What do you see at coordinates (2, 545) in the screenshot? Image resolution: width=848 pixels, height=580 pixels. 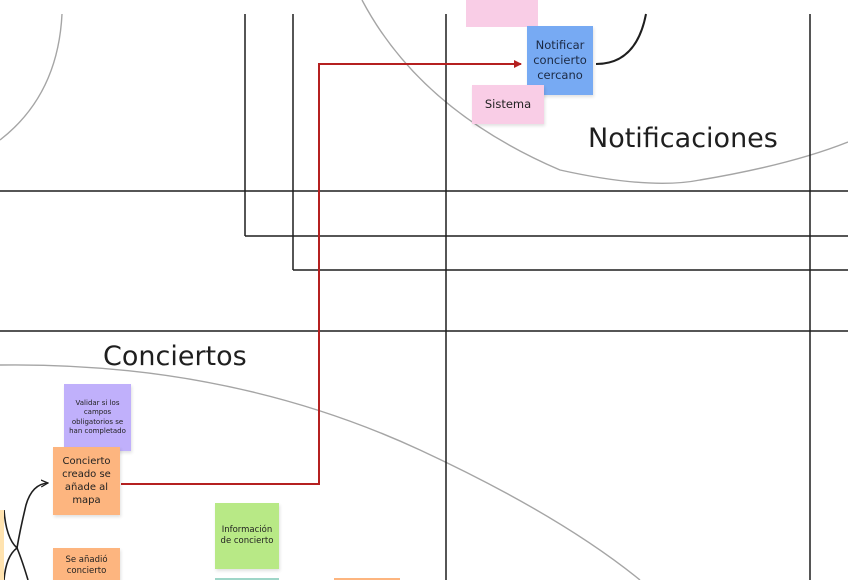 I see `sticky-note-left-edge` at bounding box center [2, 545].